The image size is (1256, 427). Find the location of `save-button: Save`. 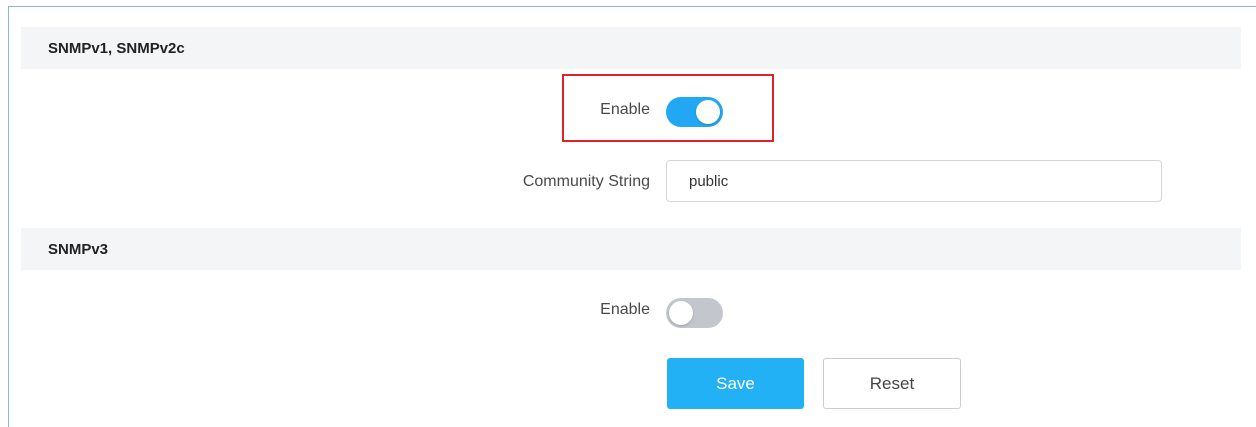

save-button: Save is located at coordinates (735, 383).